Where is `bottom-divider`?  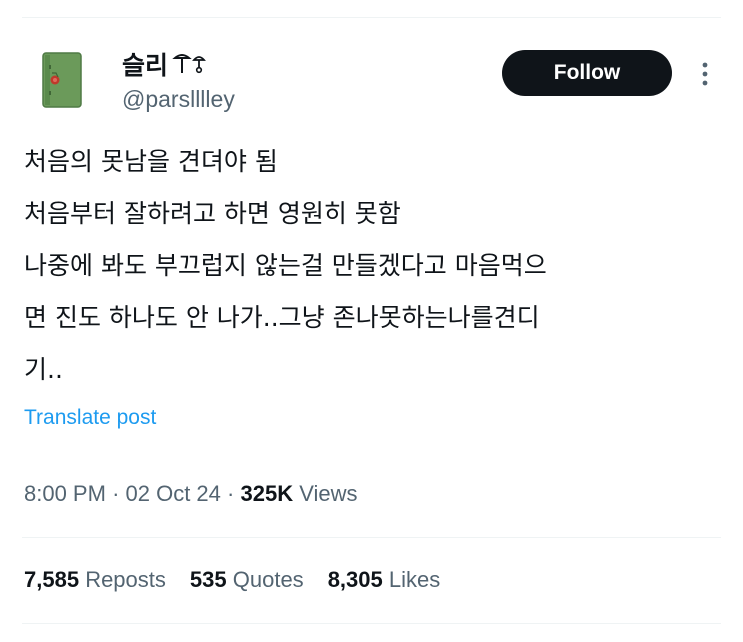 bottom-divider is located at coordinates (371, 623).